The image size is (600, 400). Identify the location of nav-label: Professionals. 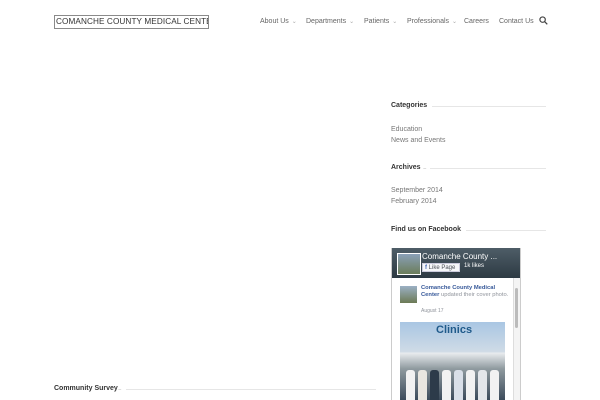
(428, 21).